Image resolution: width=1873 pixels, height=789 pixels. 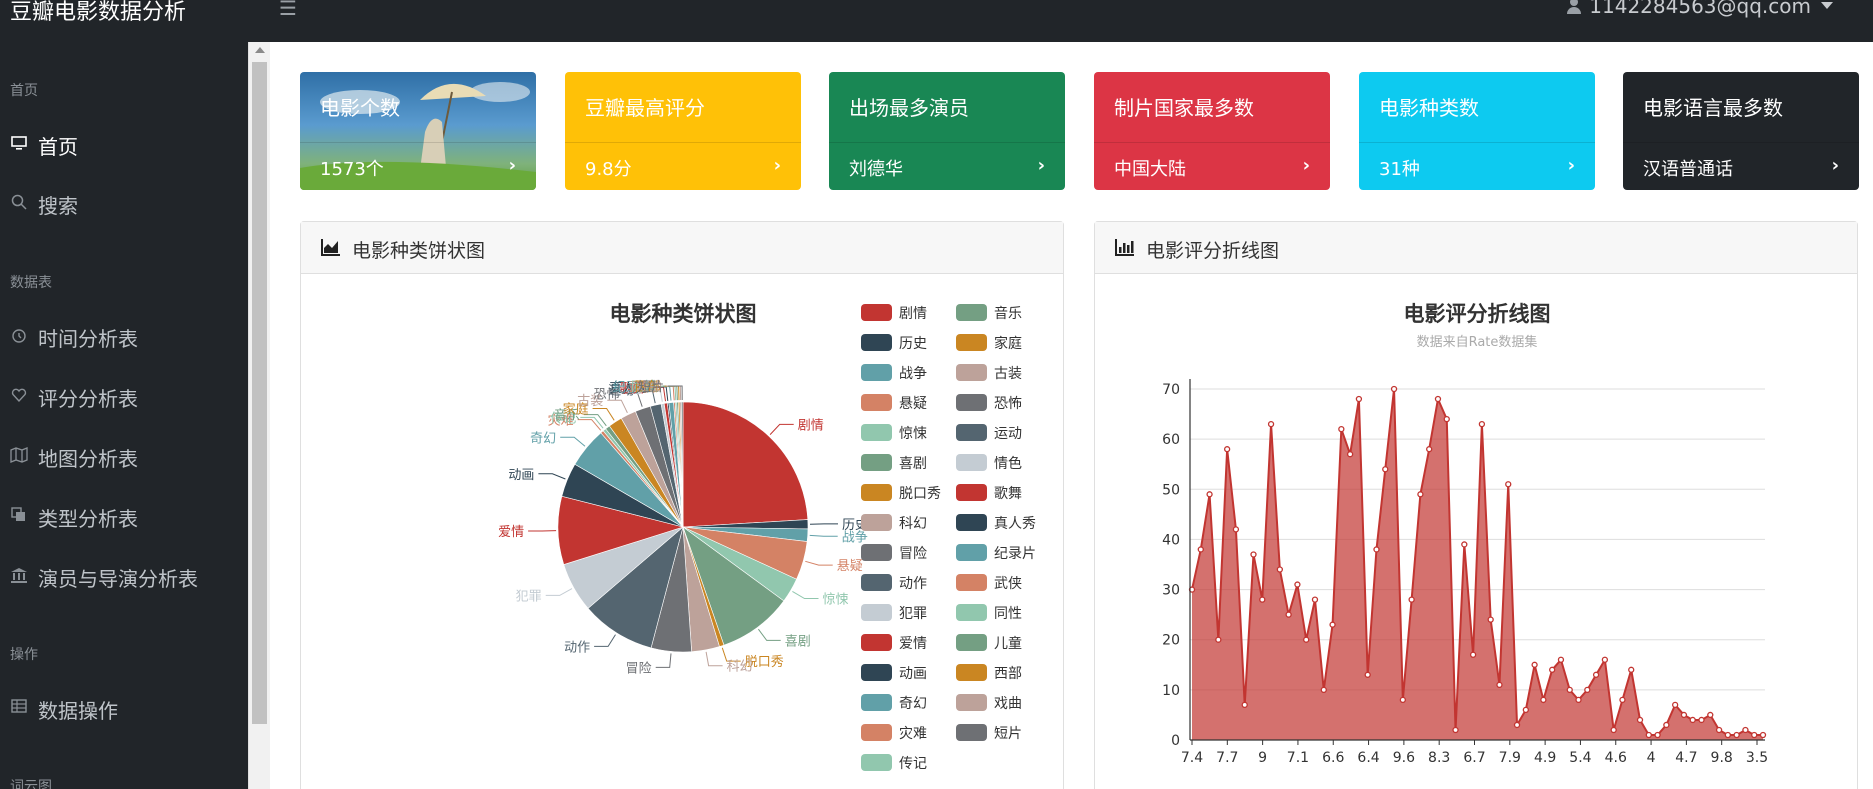 What do you see at coordinates (512, 165) in the screenshot?
I see `chevron-right-icon: ›` at bounding box center [512, 165].